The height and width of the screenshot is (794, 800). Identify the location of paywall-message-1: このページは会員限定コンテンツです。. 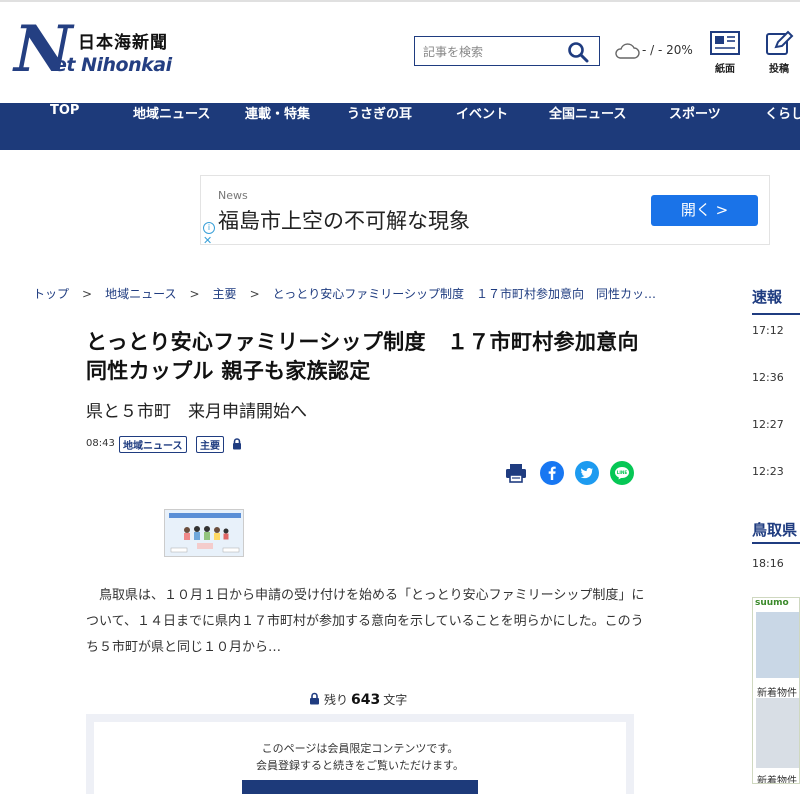
(360, 748).